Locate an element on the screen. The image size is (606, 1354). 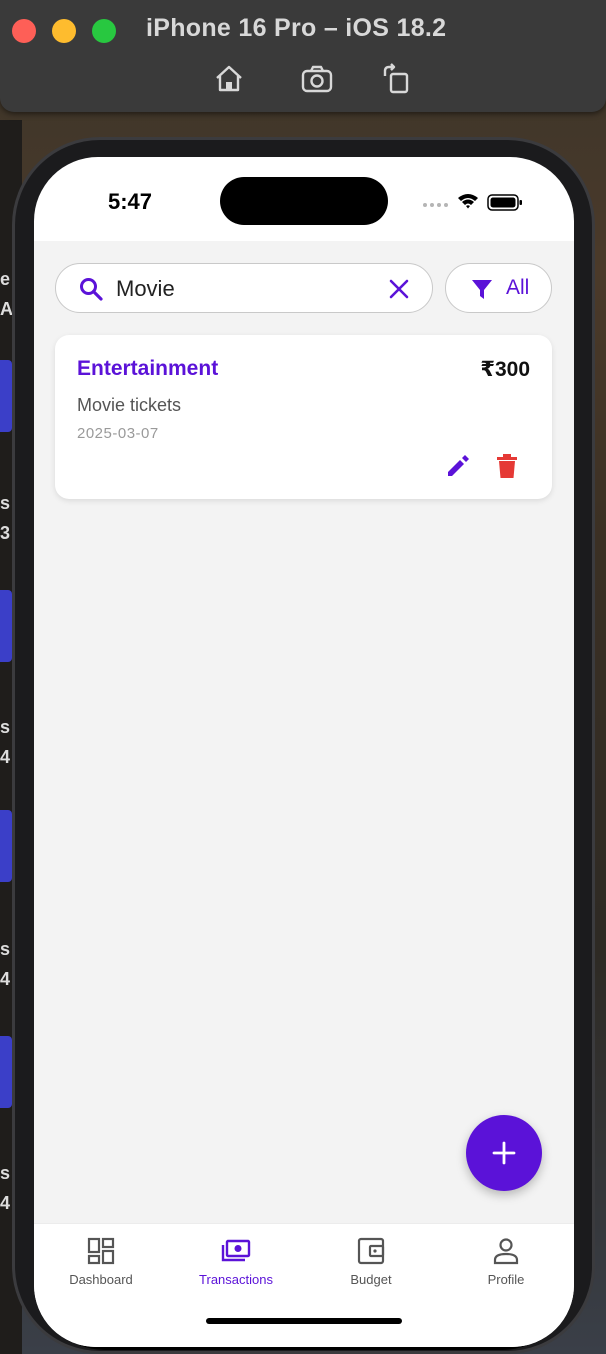
nav-label-dashboard: Dashboard is located at coordinates (101, 1279).